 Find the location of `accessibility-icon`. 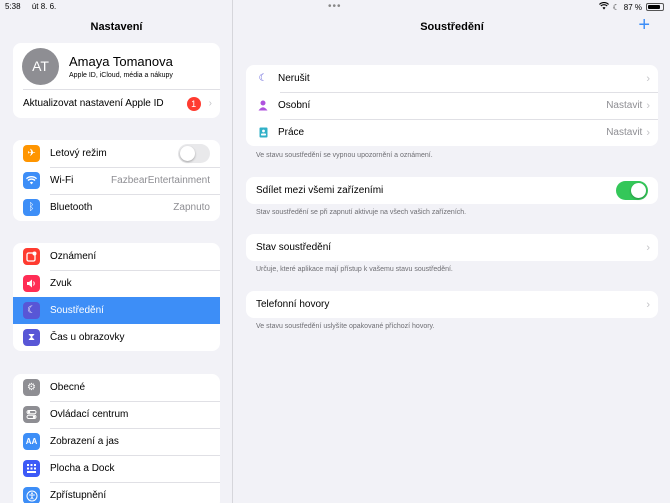

accessibility-icon is located at coordinates (31, 495).